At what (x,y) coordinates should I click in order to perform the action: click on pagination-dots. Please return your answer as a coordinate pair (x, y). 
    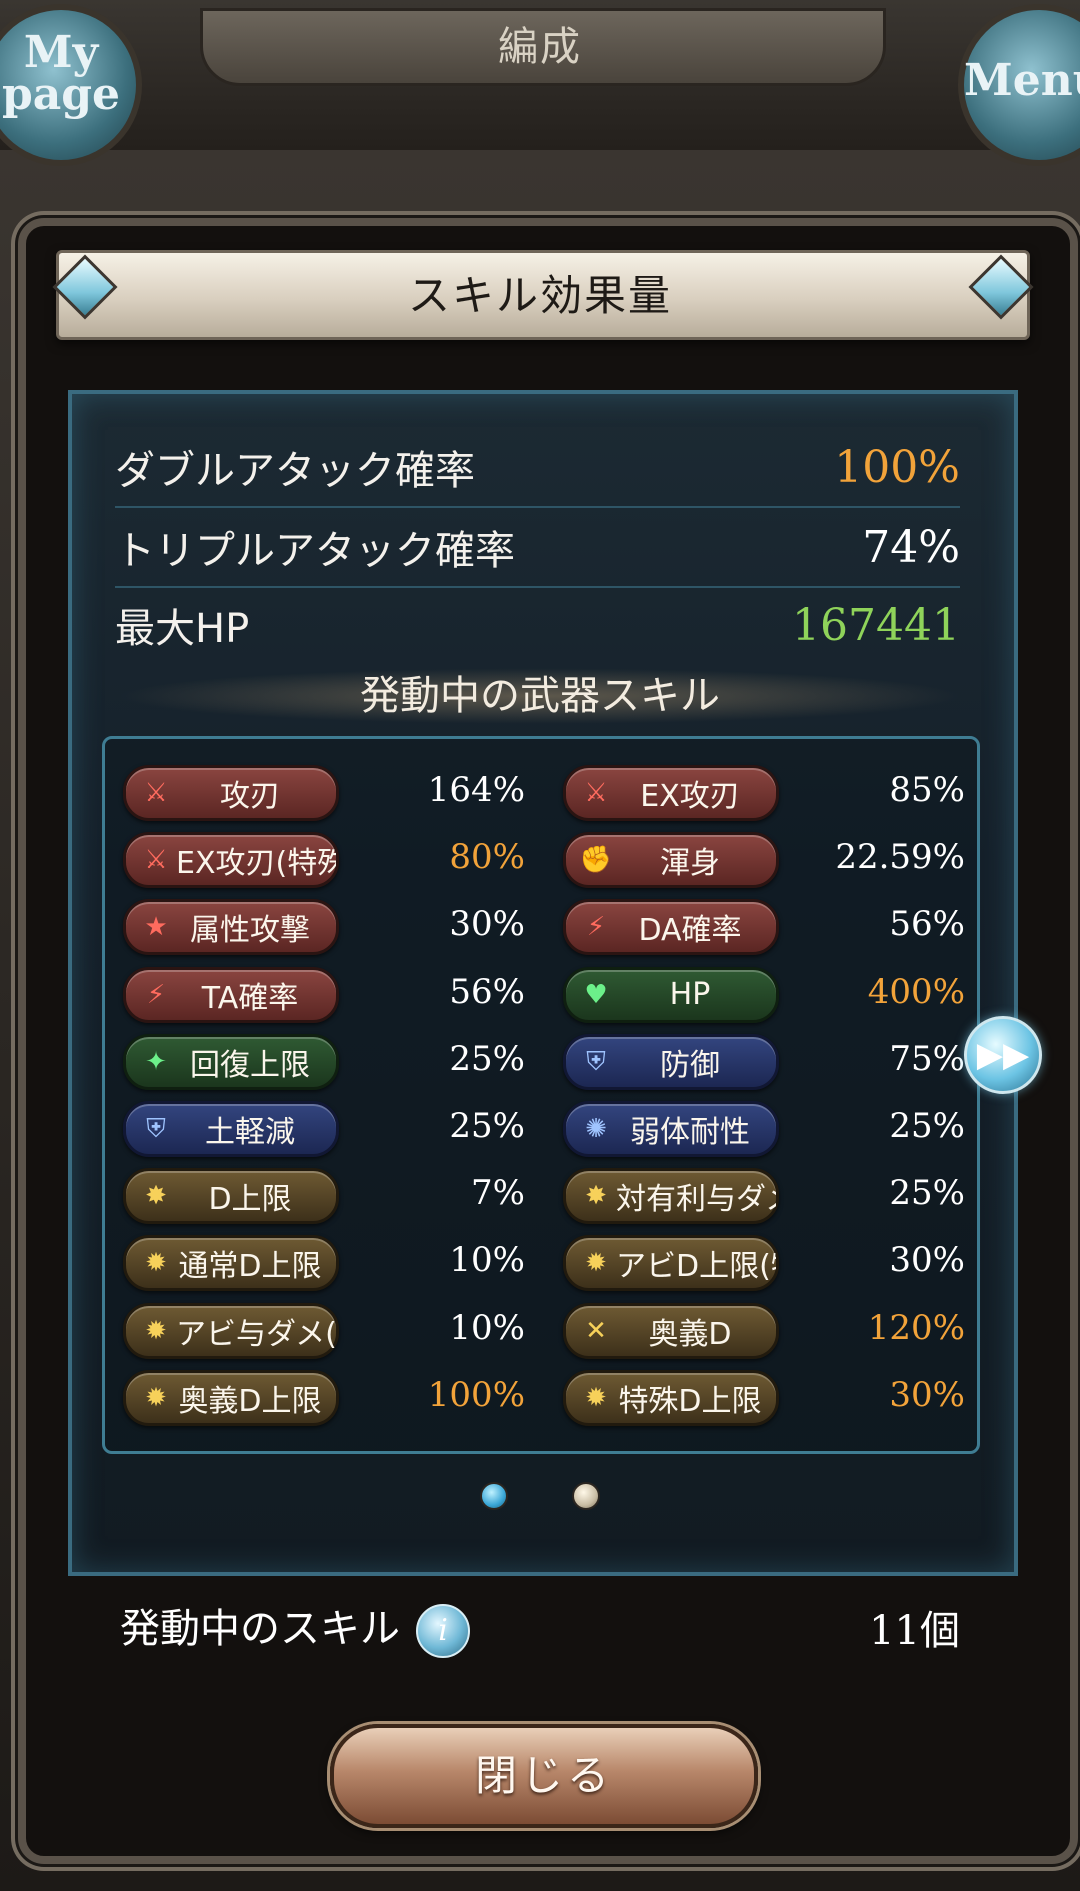
    Looking at the image, I should click on (540, 1497).